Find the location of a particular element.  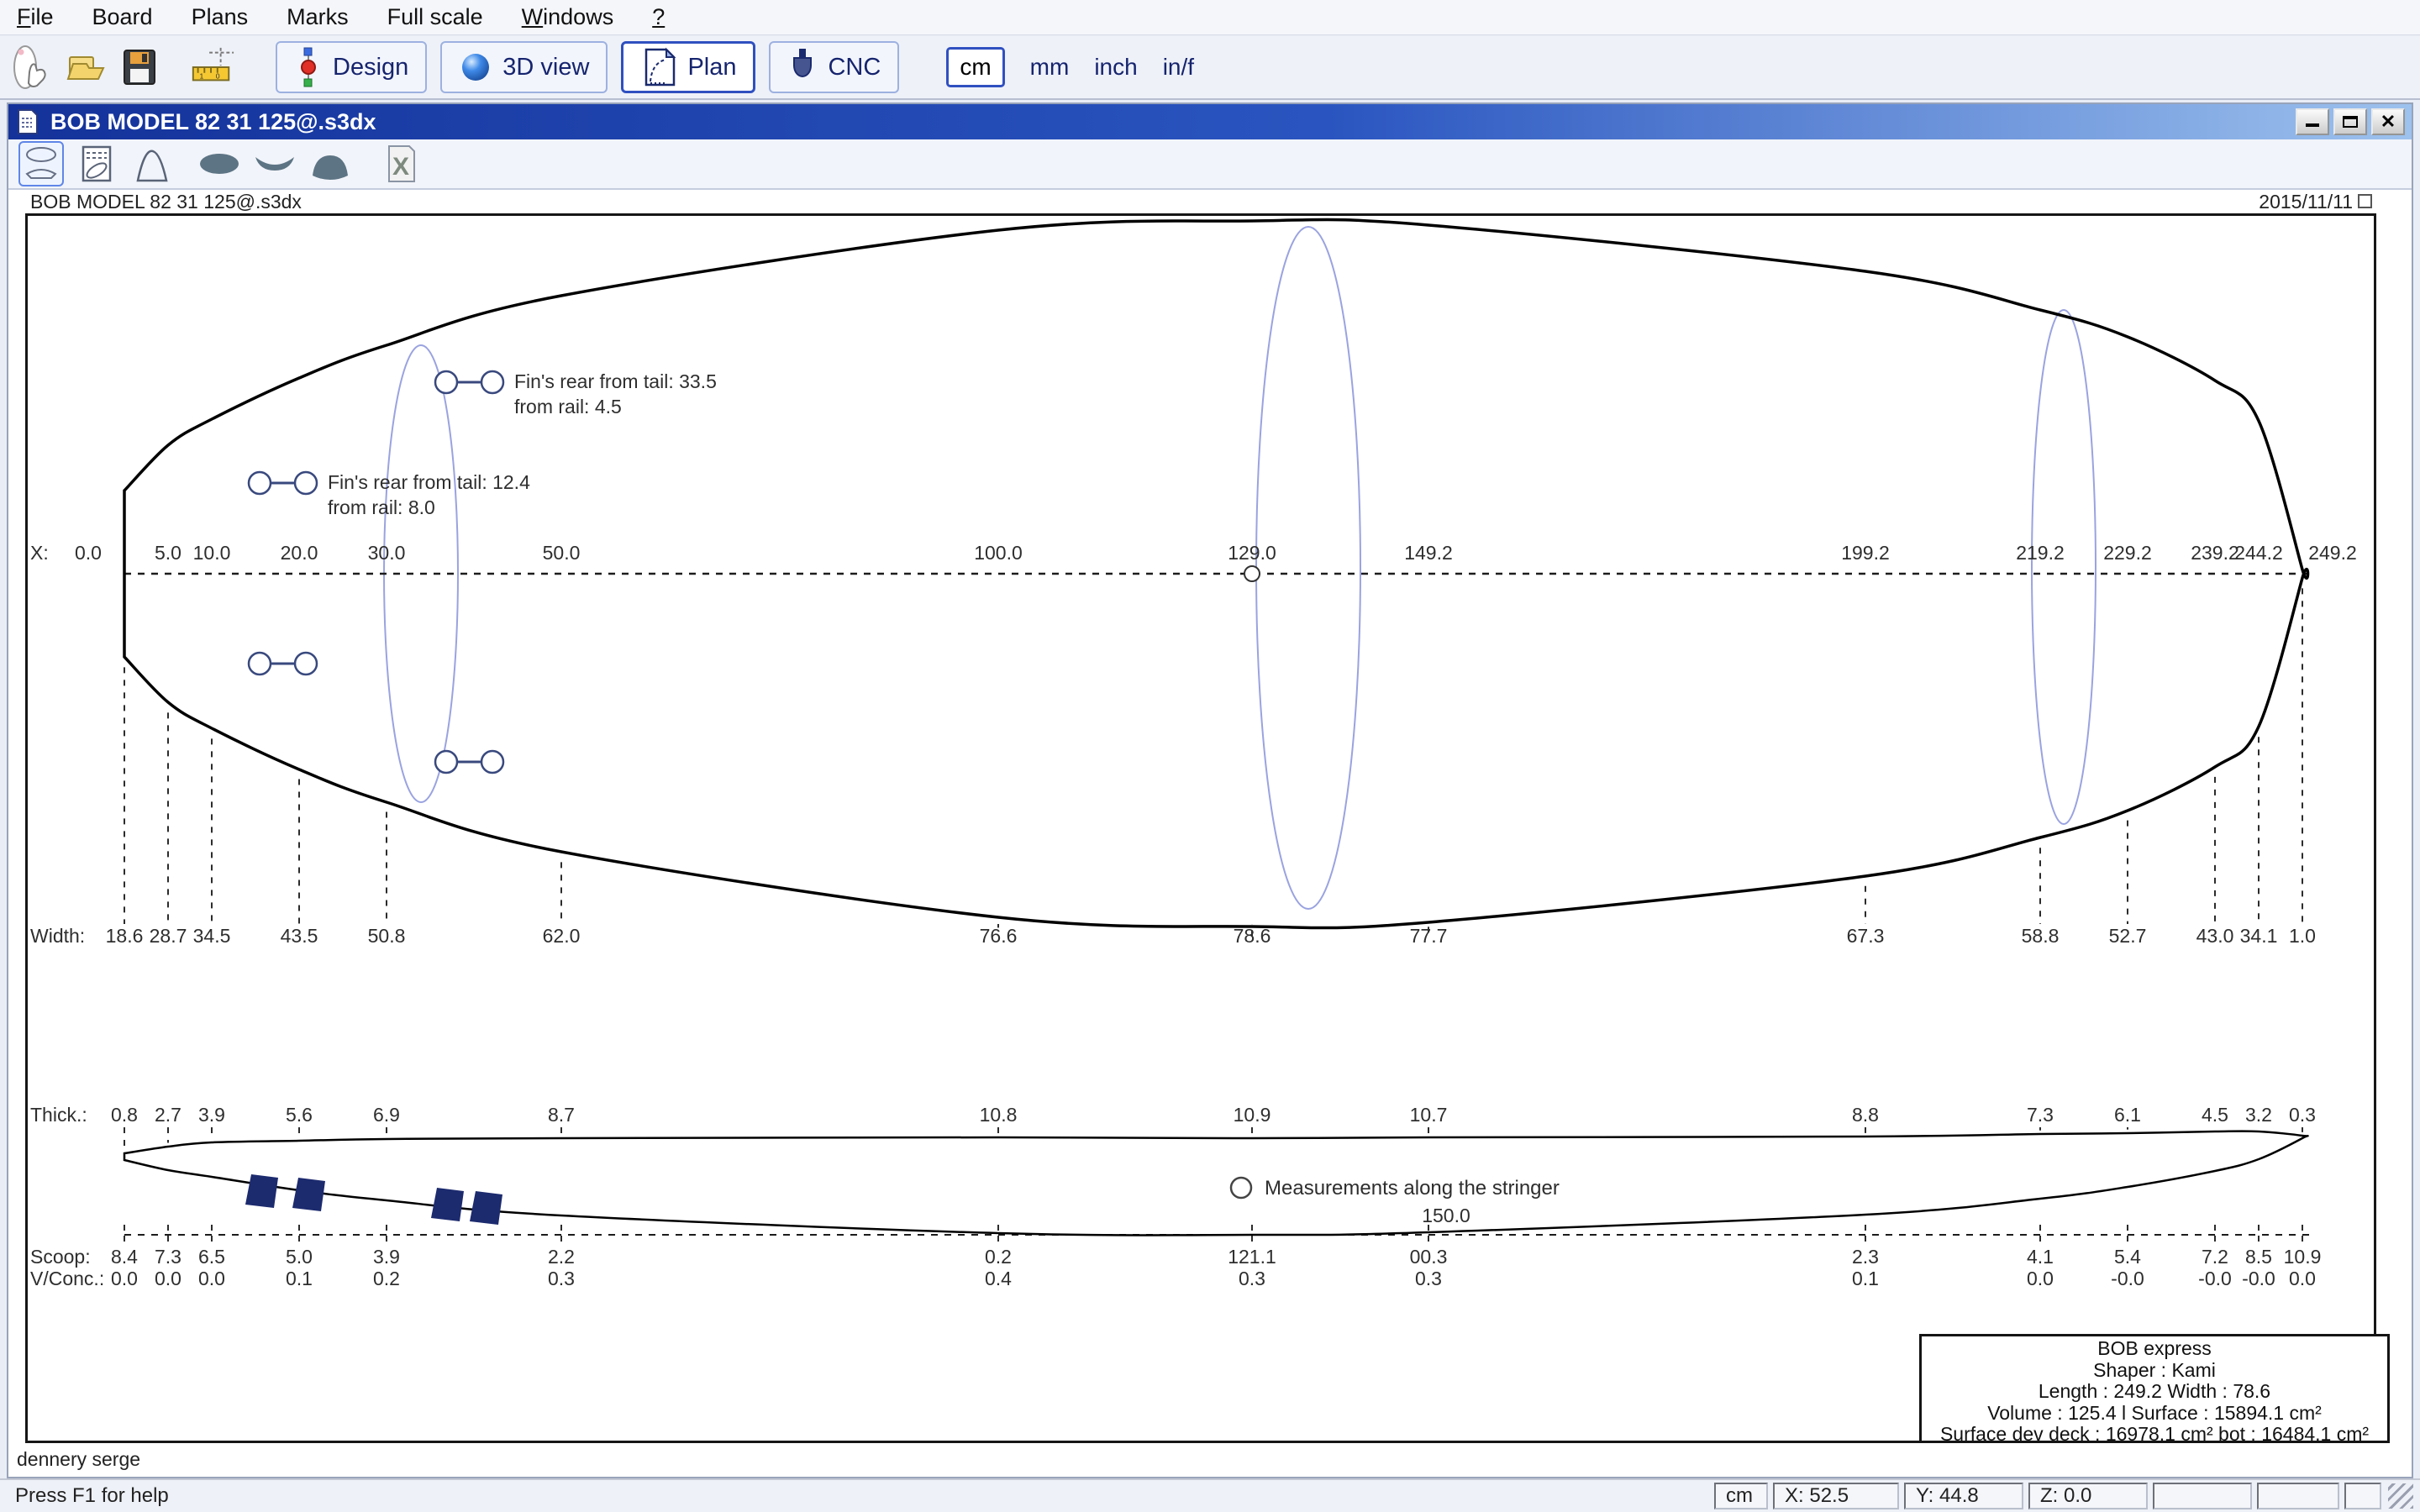

stringer-radio is located at coordinates (1241, 1188).